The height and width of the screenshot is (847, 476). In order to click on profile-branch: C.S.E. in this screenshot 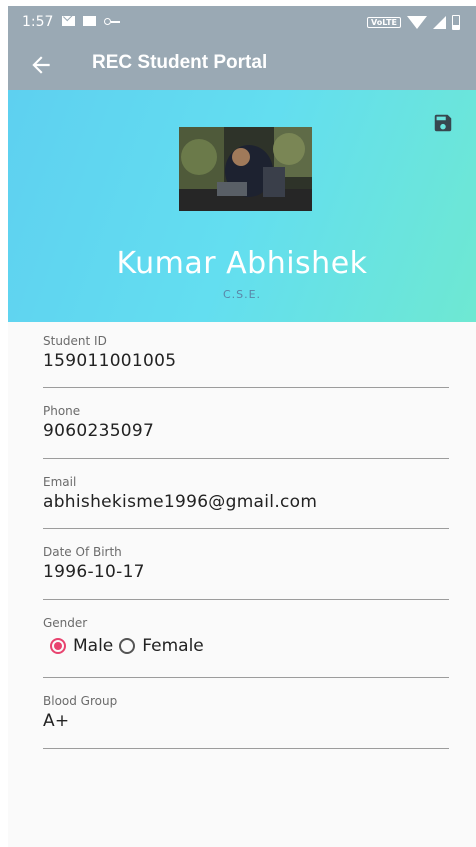, I will do `click(242, 294)`.